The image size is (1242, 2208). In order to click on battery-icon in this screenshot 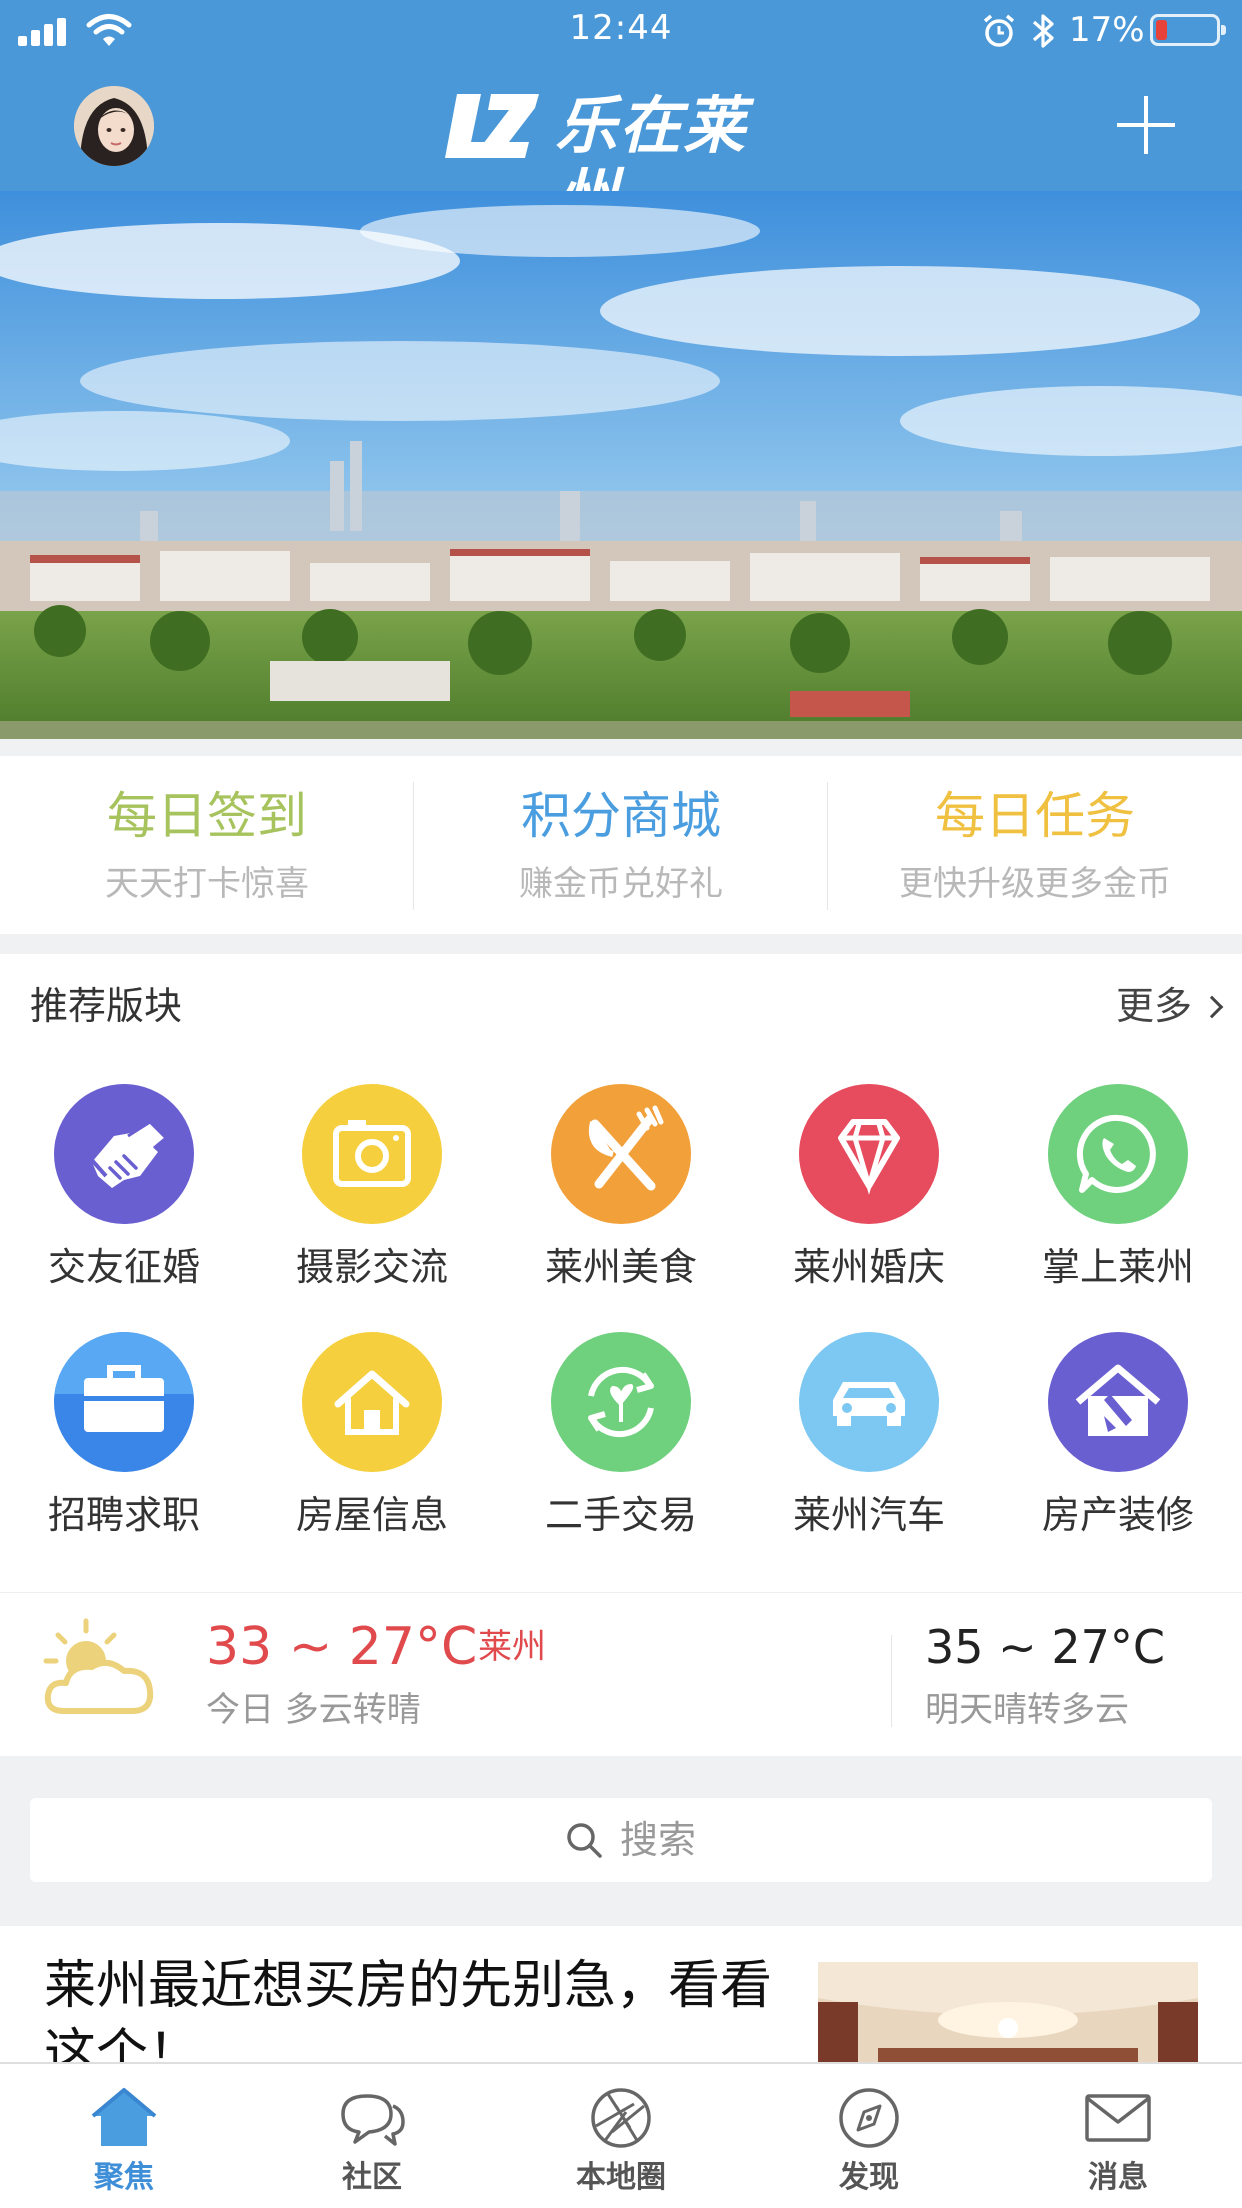, I will do `click(1188, 30)`.